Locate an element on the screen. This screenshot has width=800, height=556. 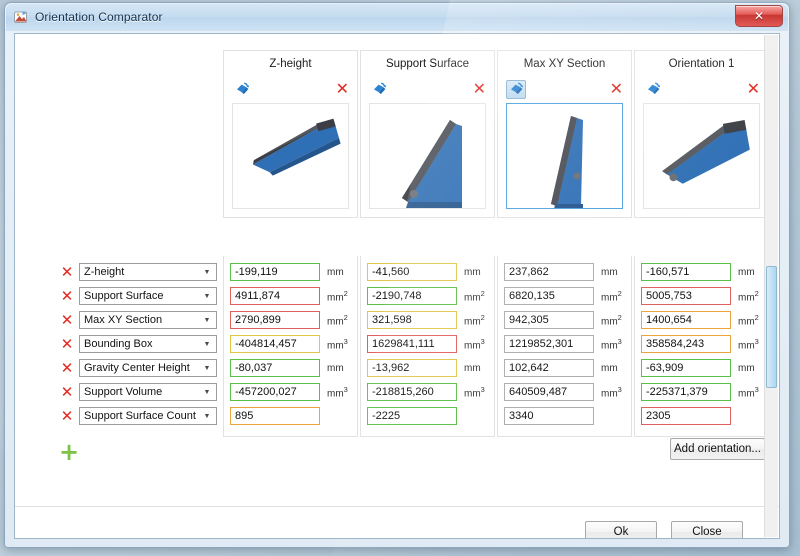
value-row: 895 is located at coordinates (290, 416).